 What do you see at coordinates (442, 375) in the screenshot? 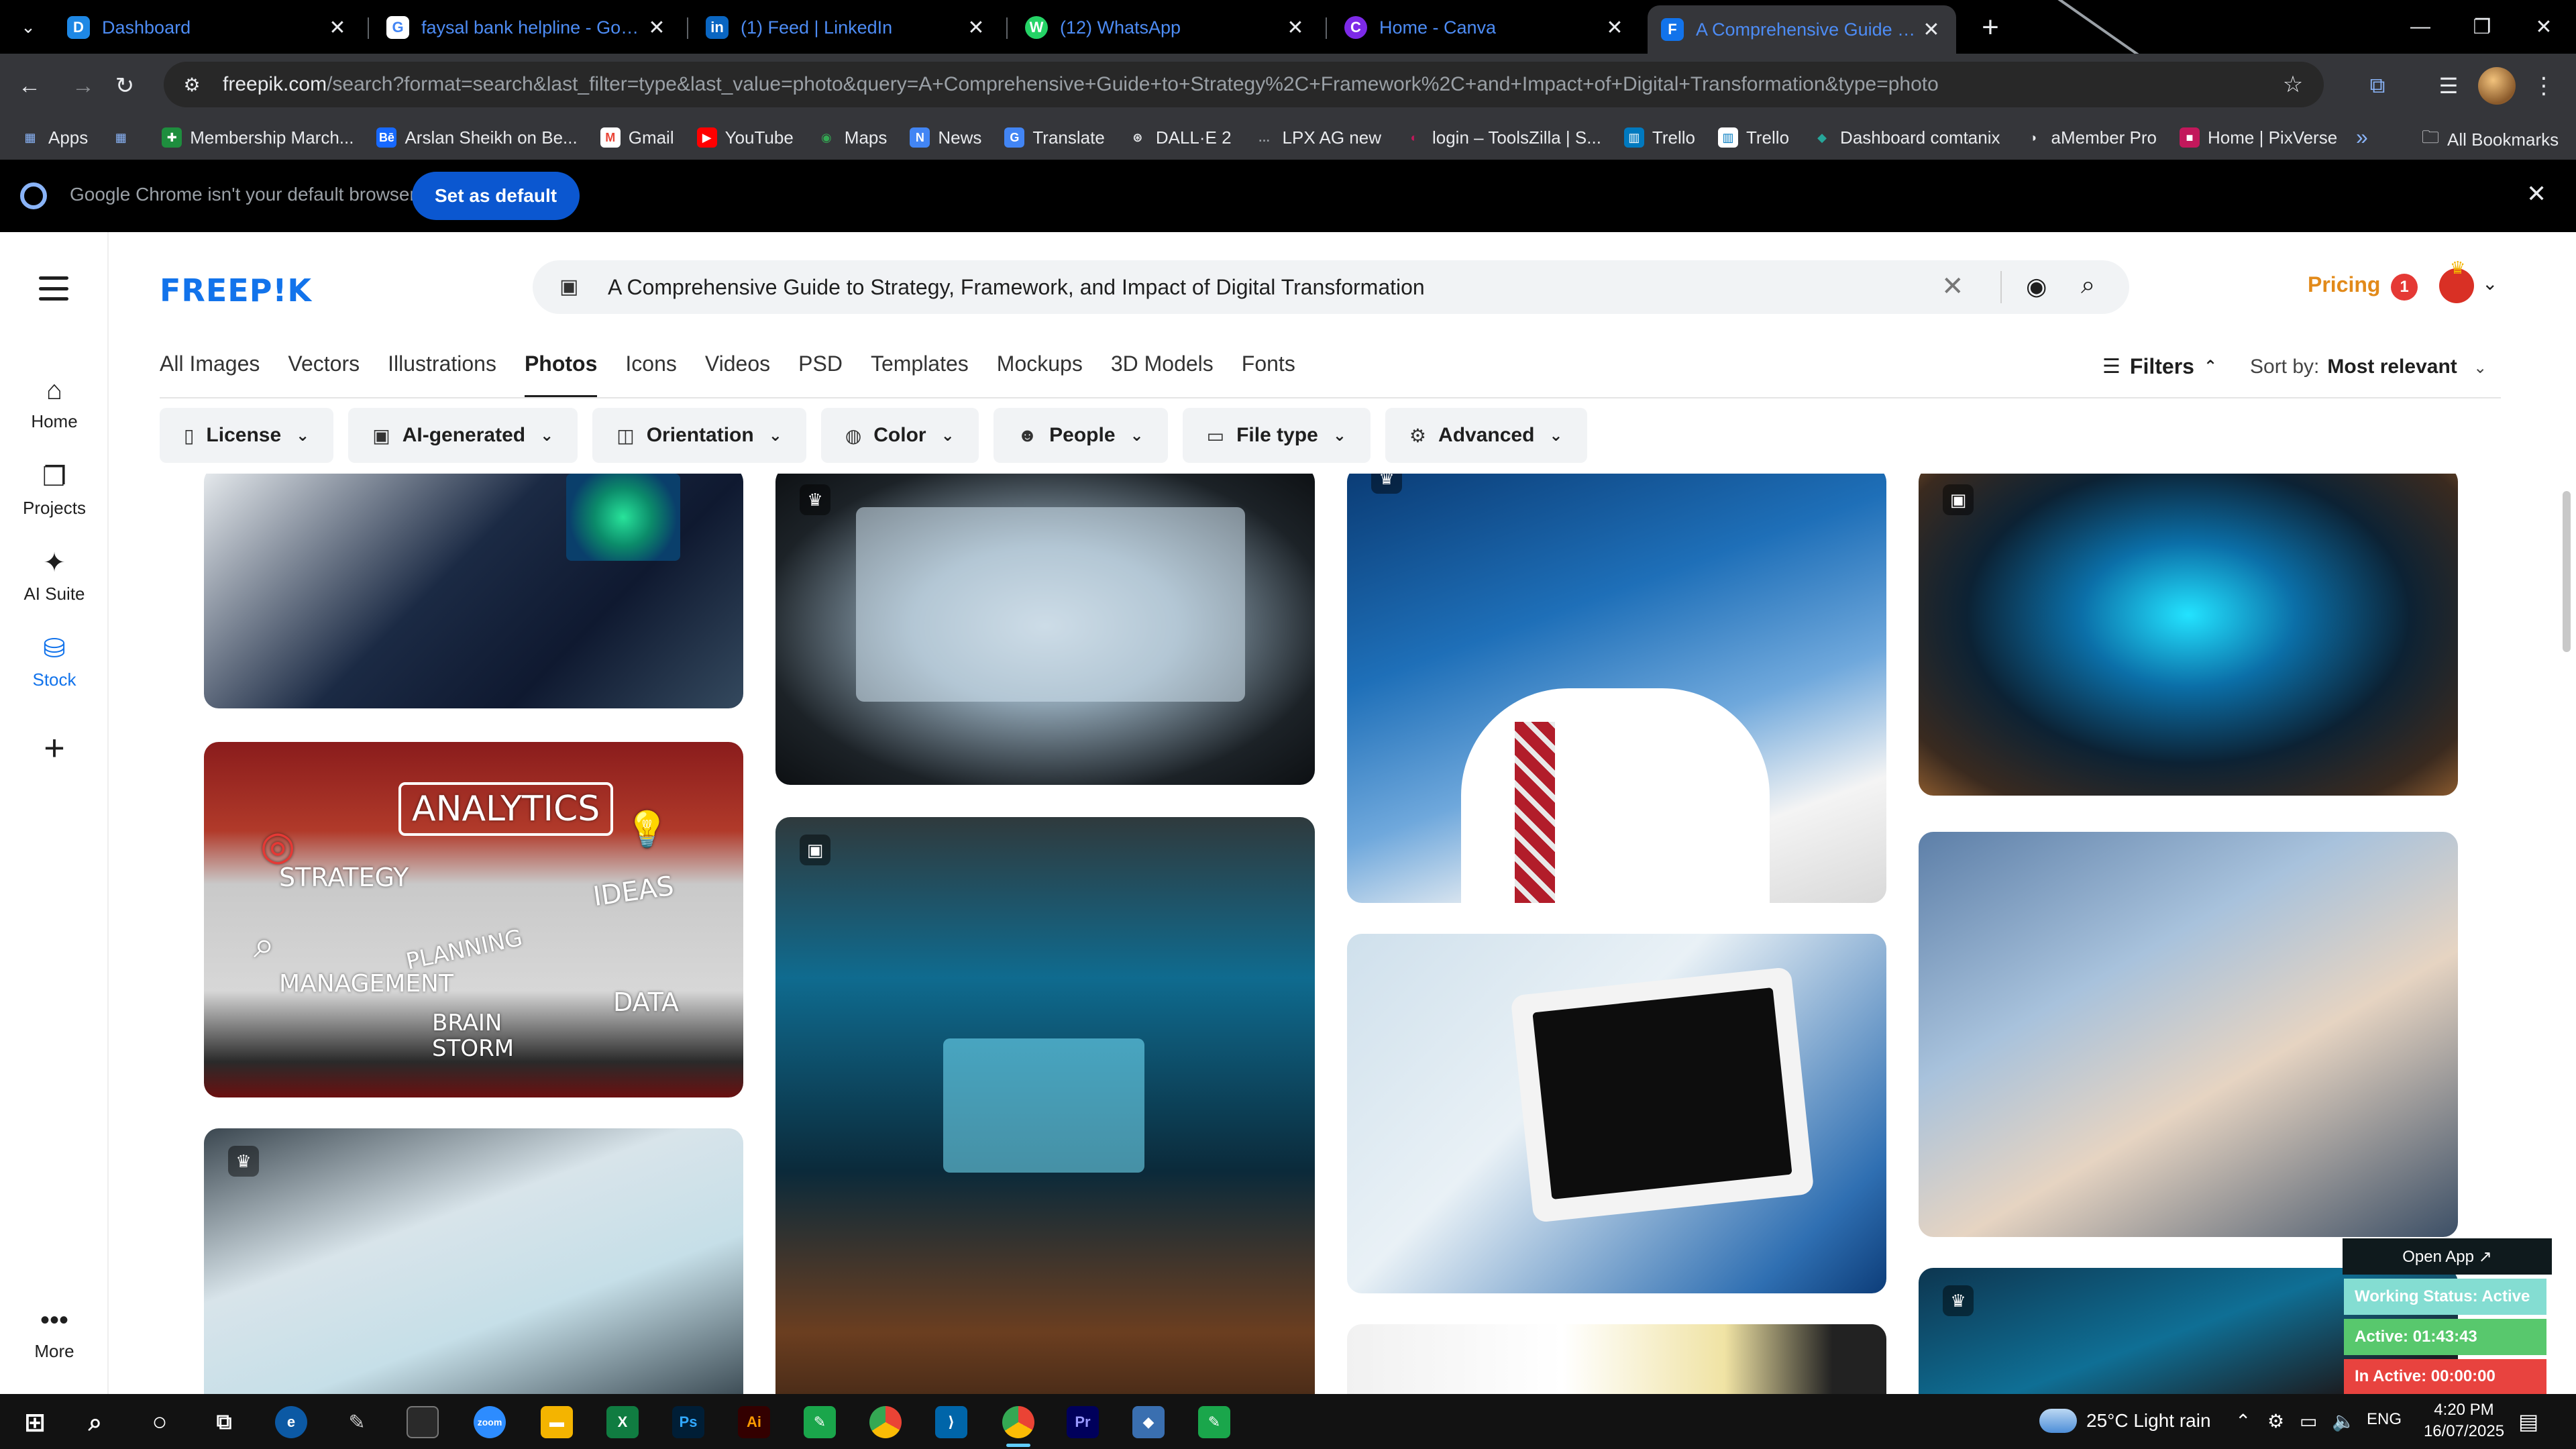
I see `tab-illustrations: Illustrations` at bounding box center [442, 375].